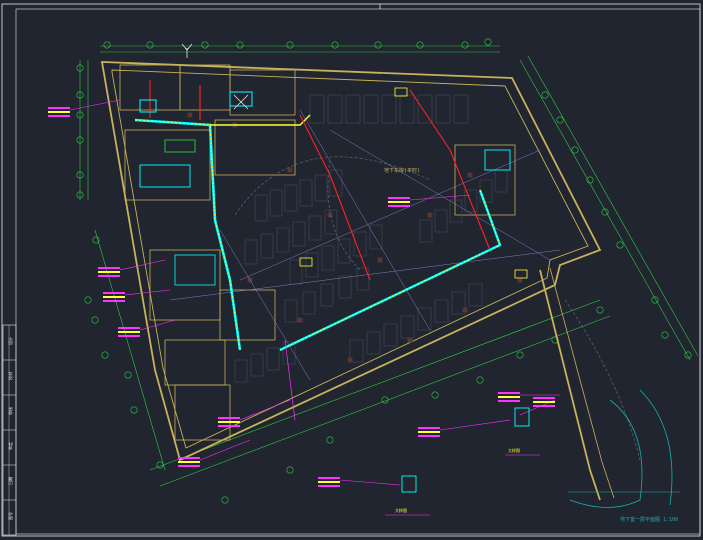  What do you see at coordinates (10, 446) in the screenshot?
I see `title-block-field: 审定` at bounding box center [10, 446].